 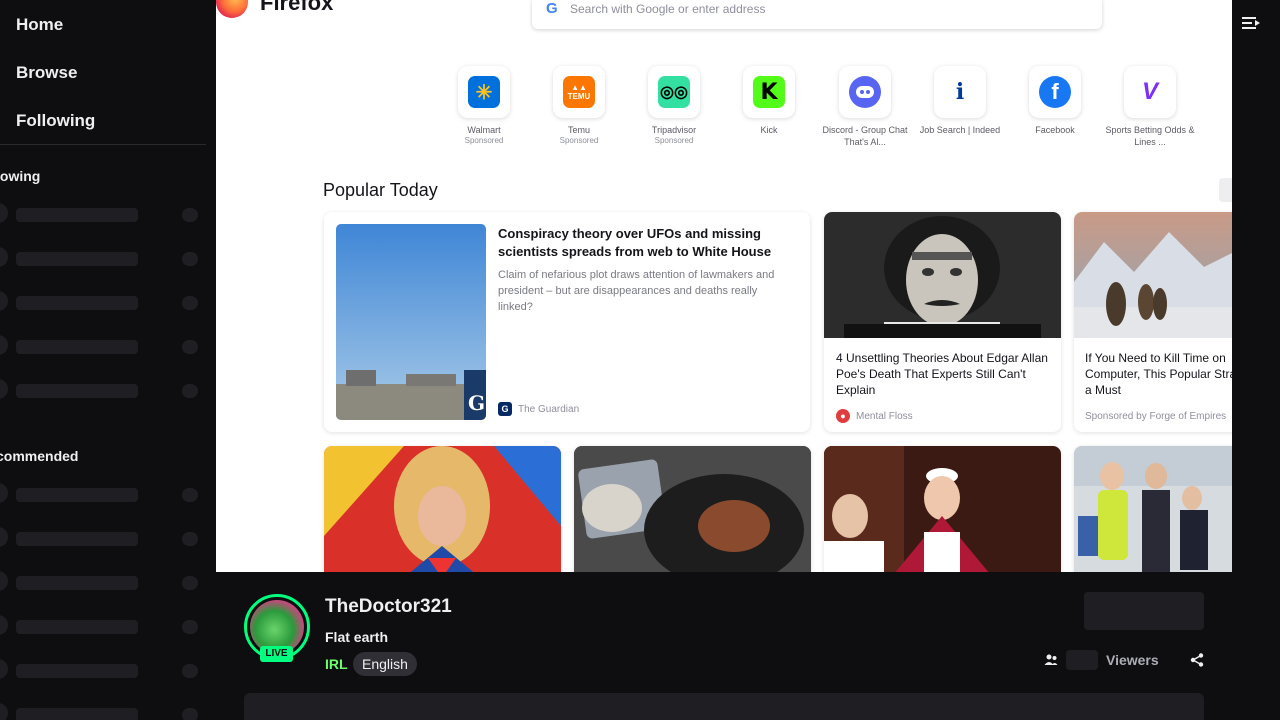 I want to click on nav-browse: Browse, so click(x=46, y=73).